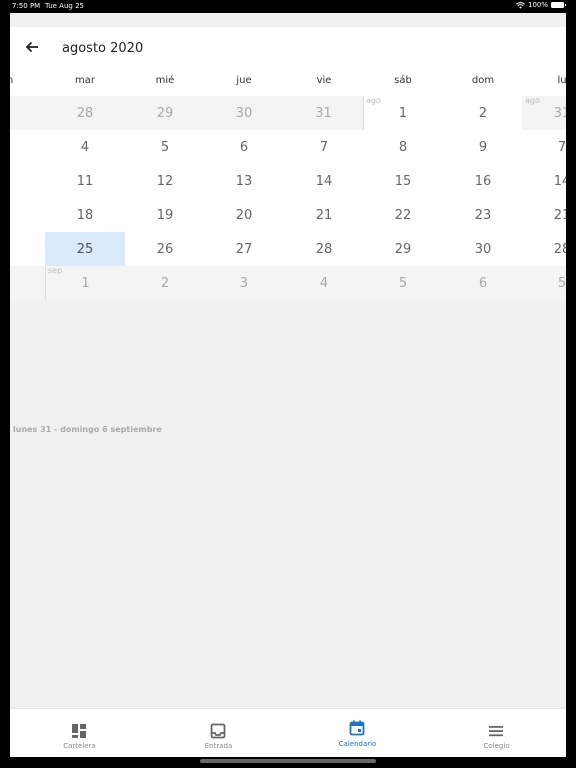 The height and width of the screenshot is (768, 576). Describe the element at coordinates (30, 80) in the screenshot. I see `weekday-header: n` at that location.